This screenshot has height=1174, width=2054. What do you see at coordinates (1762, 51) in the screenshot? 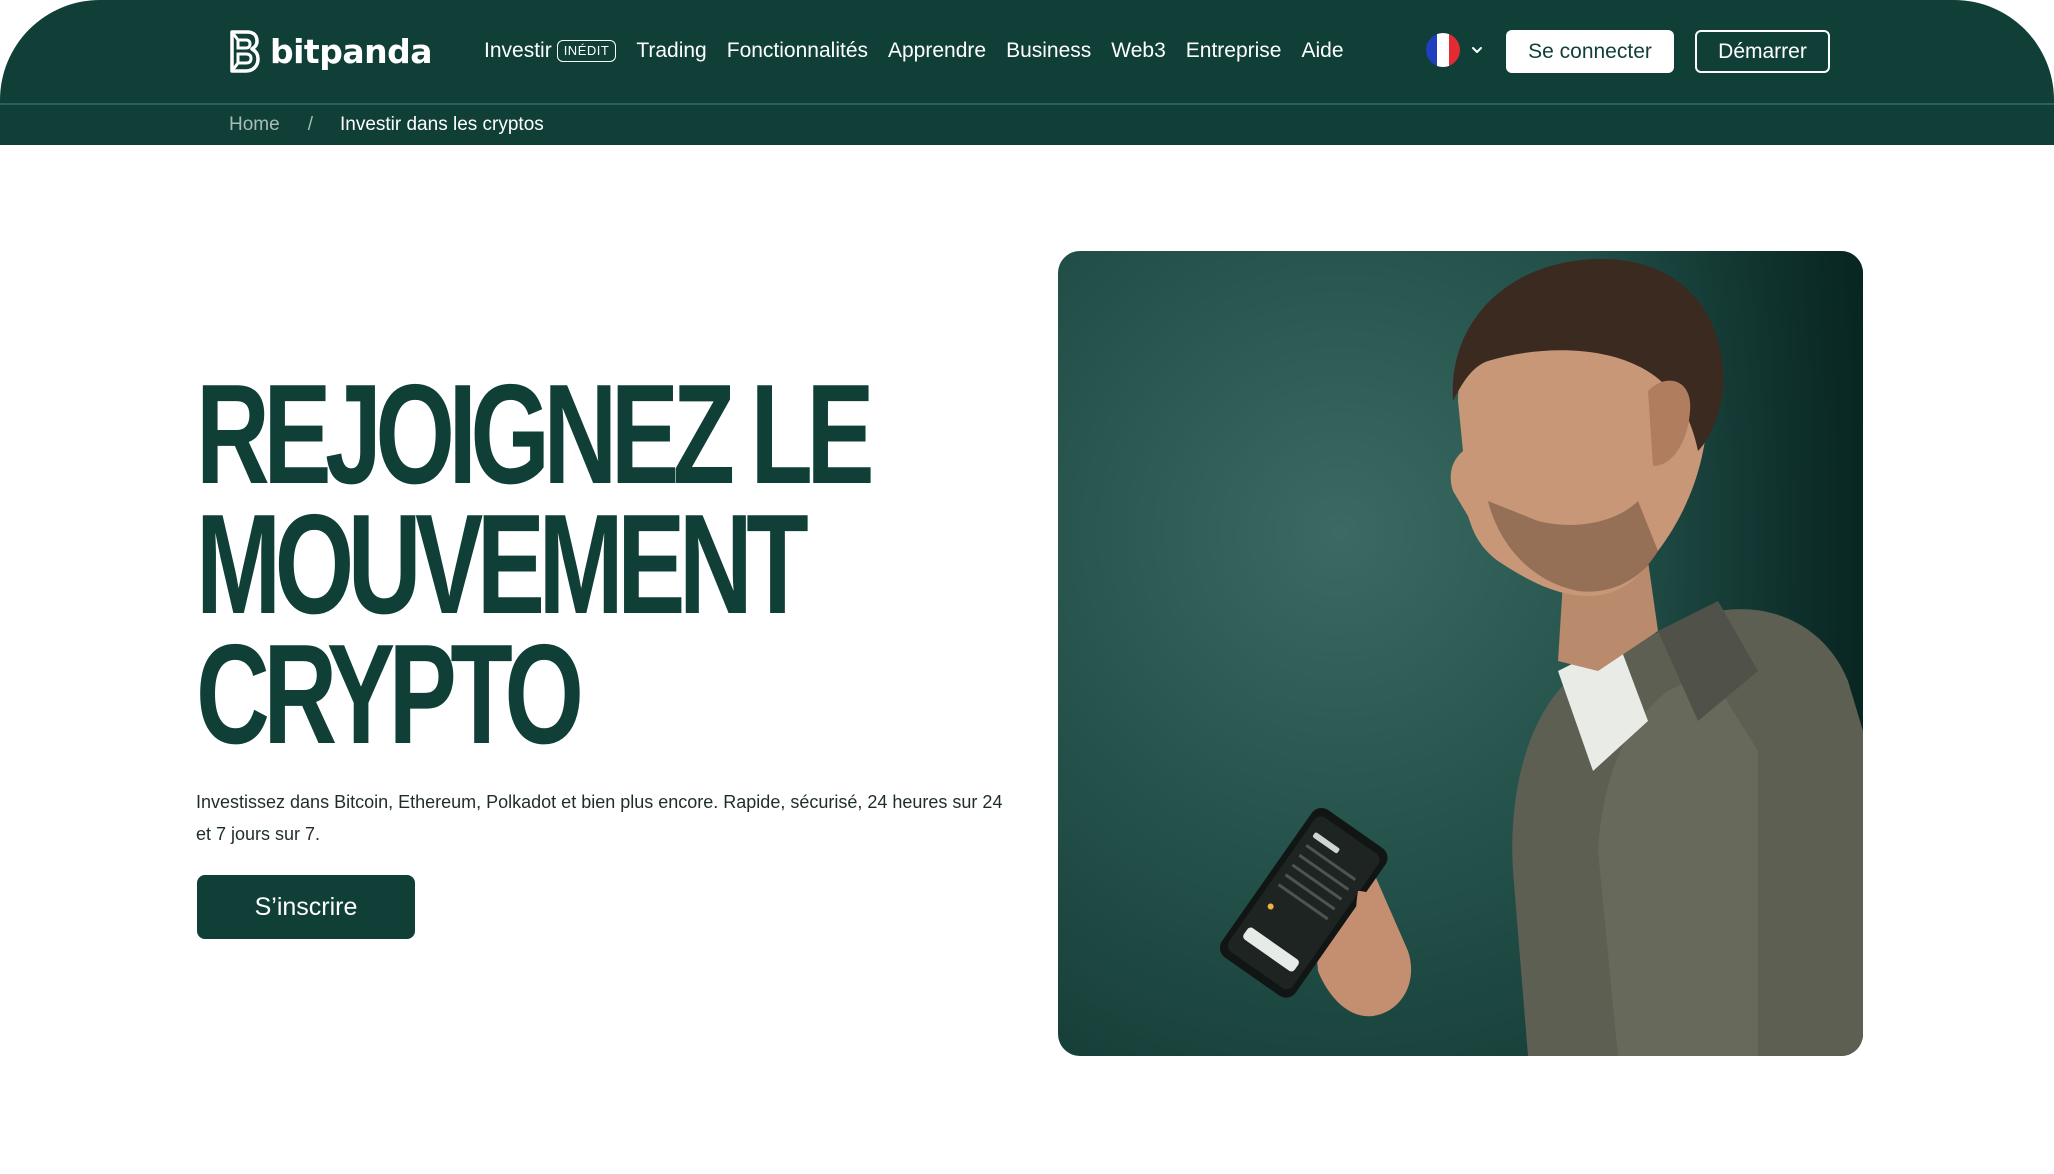
I see `start-button: Démarrer` at bounding box center [1762, 51].